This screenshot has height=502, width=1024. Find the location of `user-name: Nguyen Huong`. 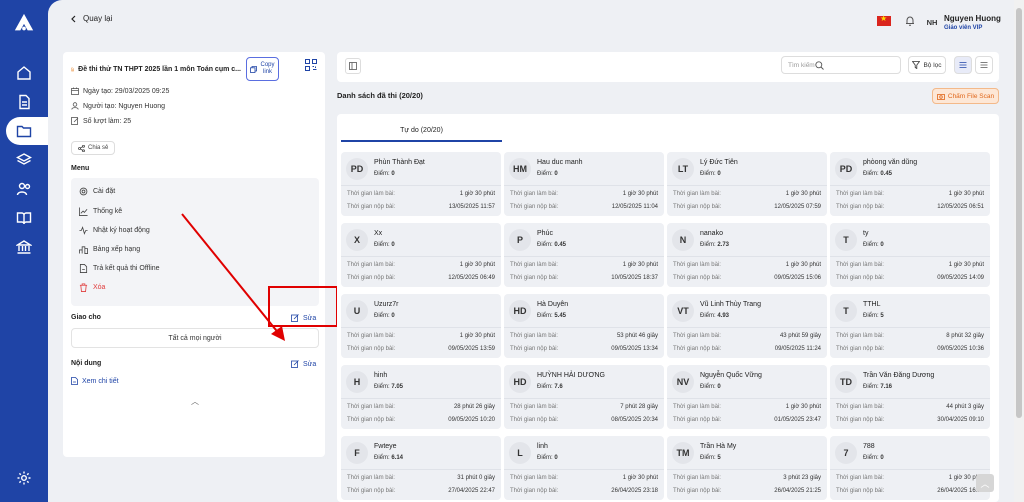

user-name: Nguyen Huong is located at coordinates (972, 18).